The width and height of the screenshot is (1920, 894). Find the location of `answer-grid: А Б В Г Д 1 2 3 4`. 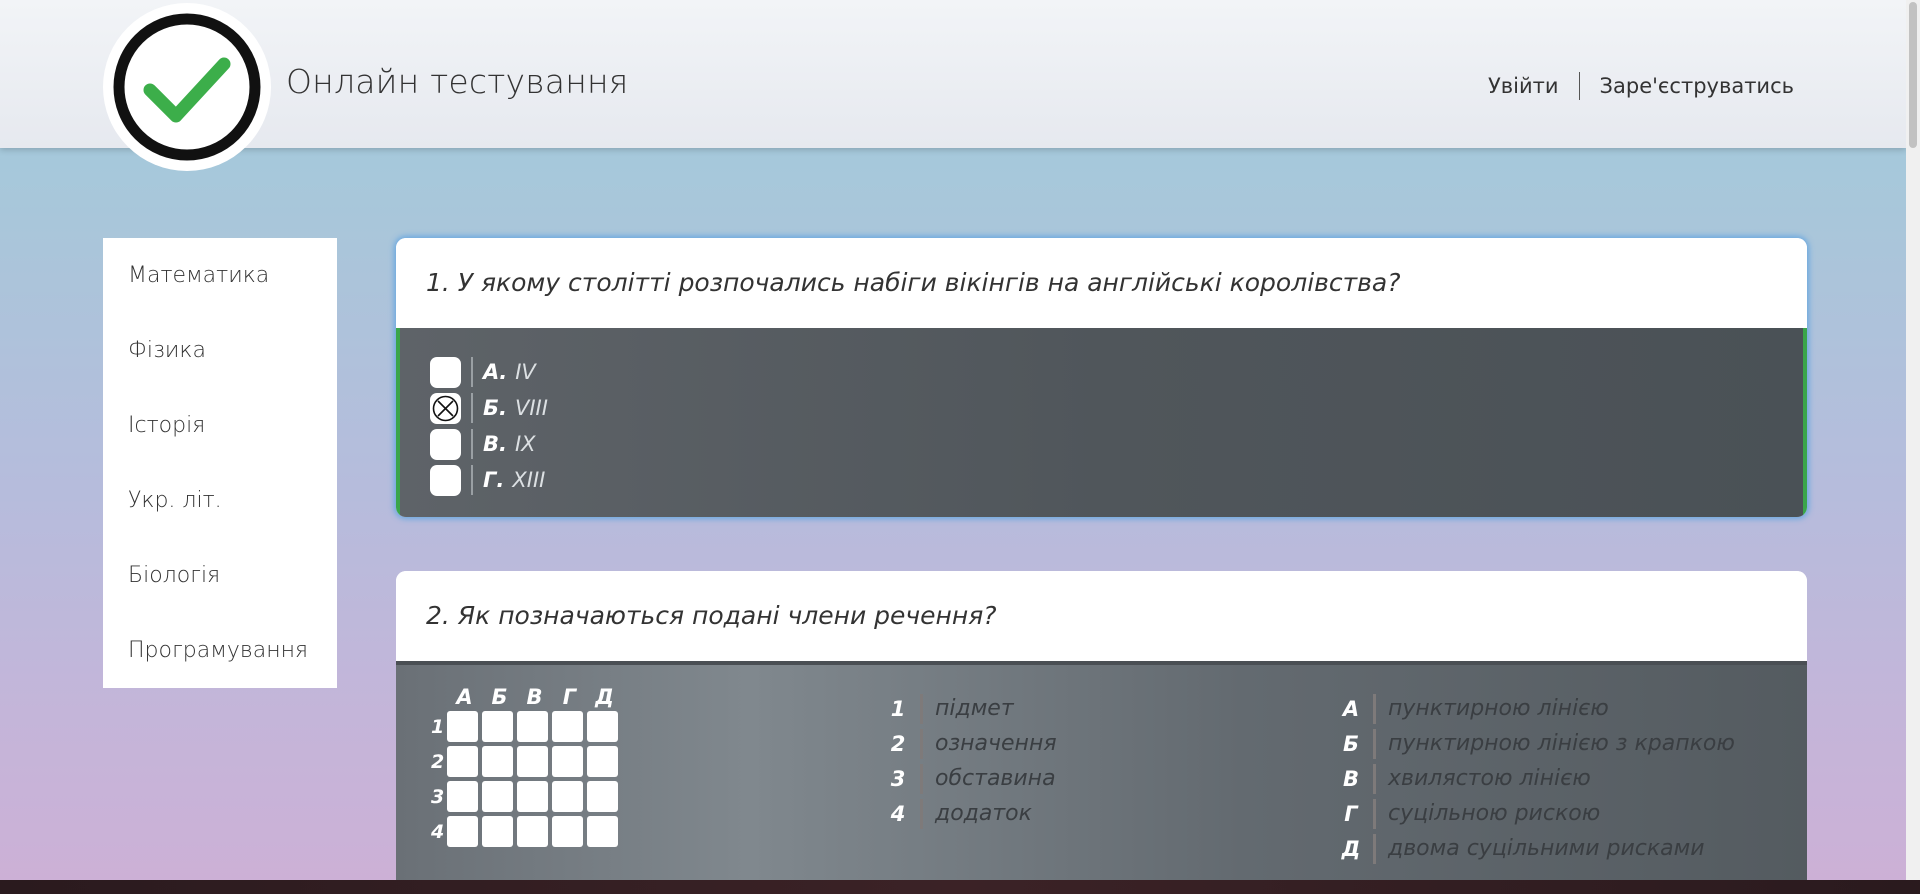

answer-grid: А Б В Г Д 1 2 3 4 is located at coordinates (526, 767).